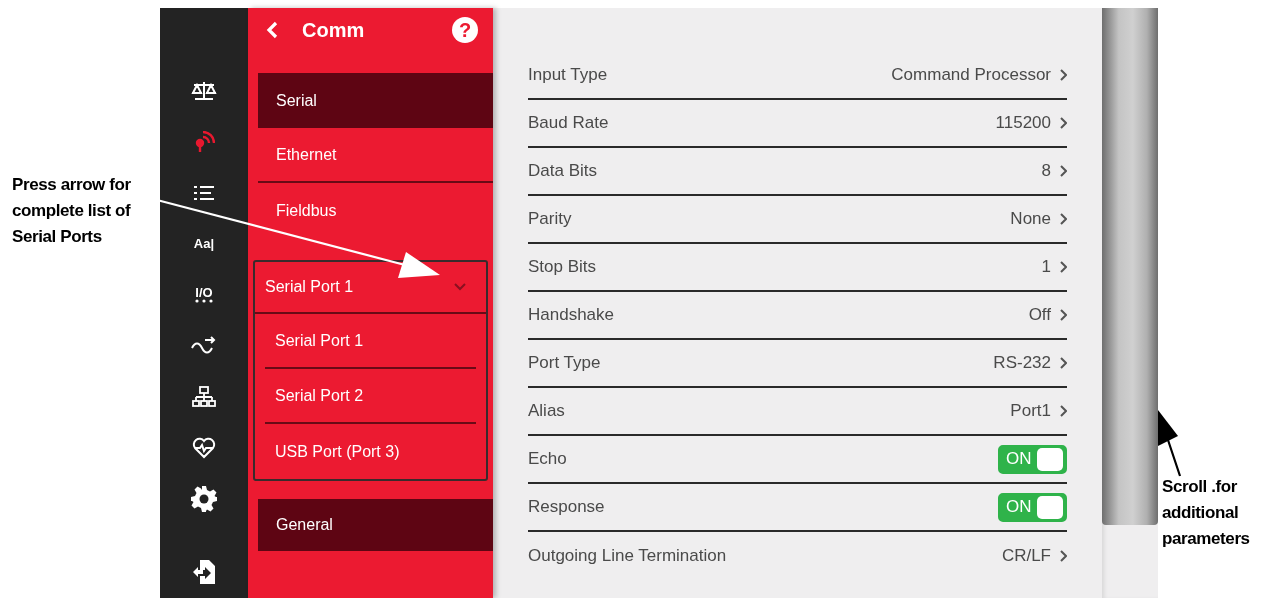 This screenshot has width=1277, height=598. I want to click on dropdown-option: Serial Port 2, so click(370, 396).